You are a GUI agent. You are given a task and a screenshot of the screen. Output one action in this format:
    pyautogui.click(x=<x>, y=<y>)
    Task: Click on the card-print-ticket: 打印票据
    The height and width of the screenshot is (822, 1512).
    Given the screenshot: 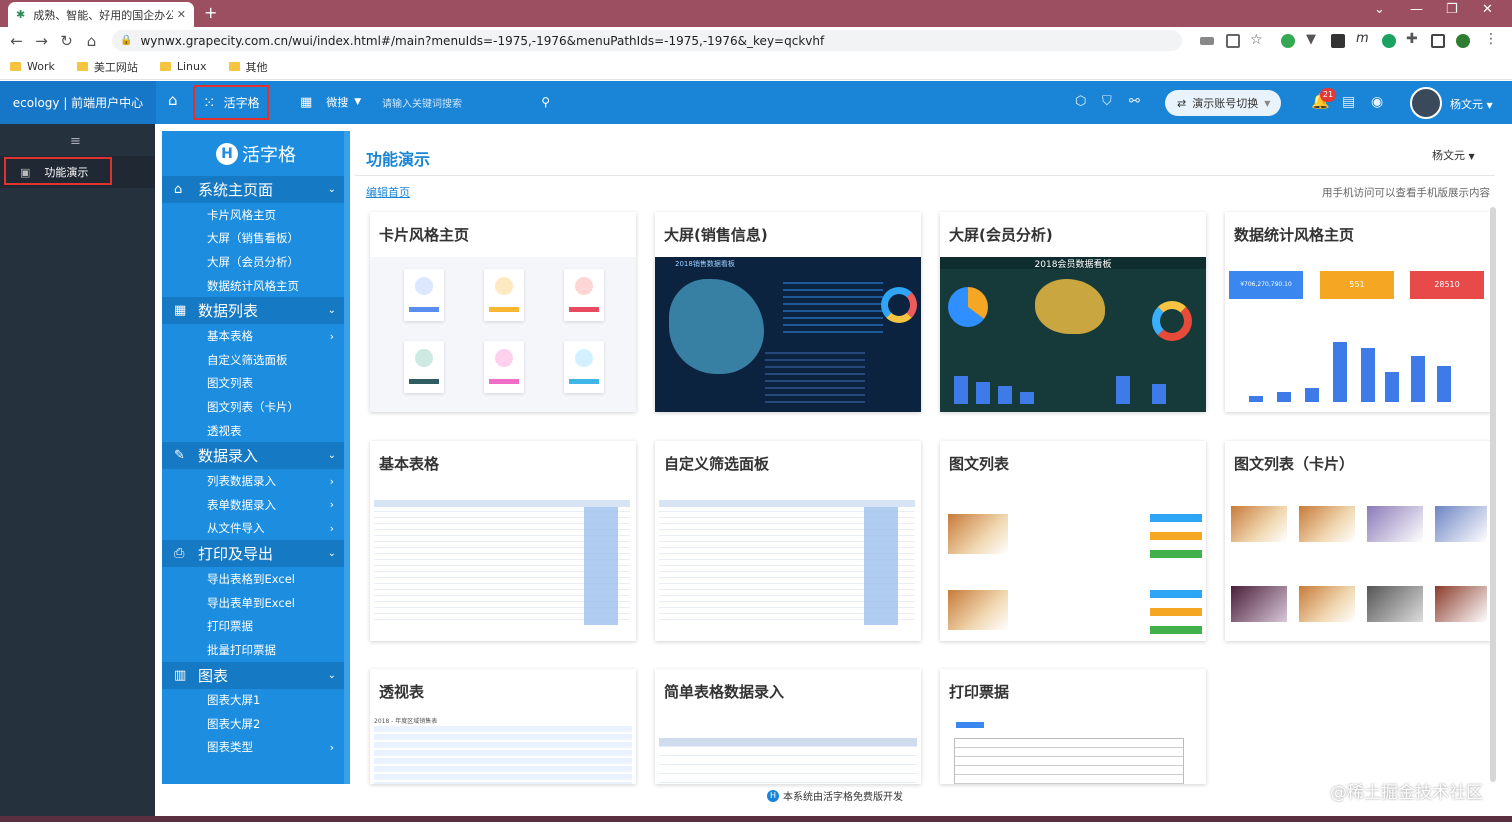 What is the action you would take?
    pyautogui.click(x=1073, y=726)
    